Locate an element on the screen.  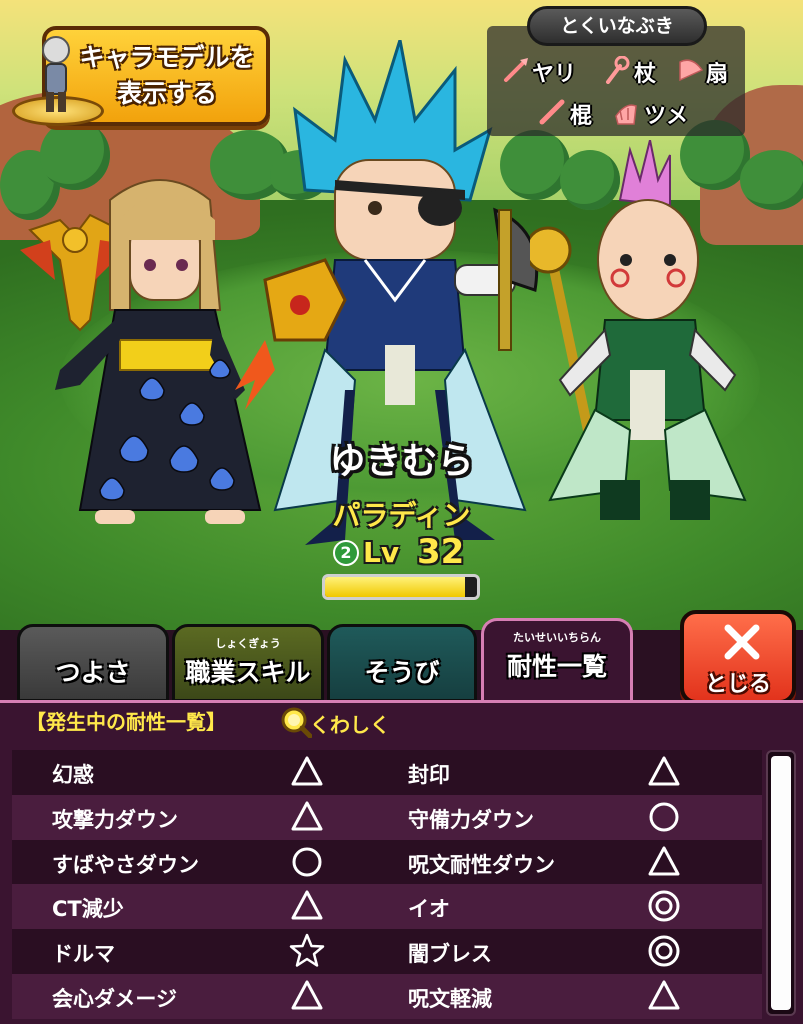
fan-icon is located at coordinates (691, 70).